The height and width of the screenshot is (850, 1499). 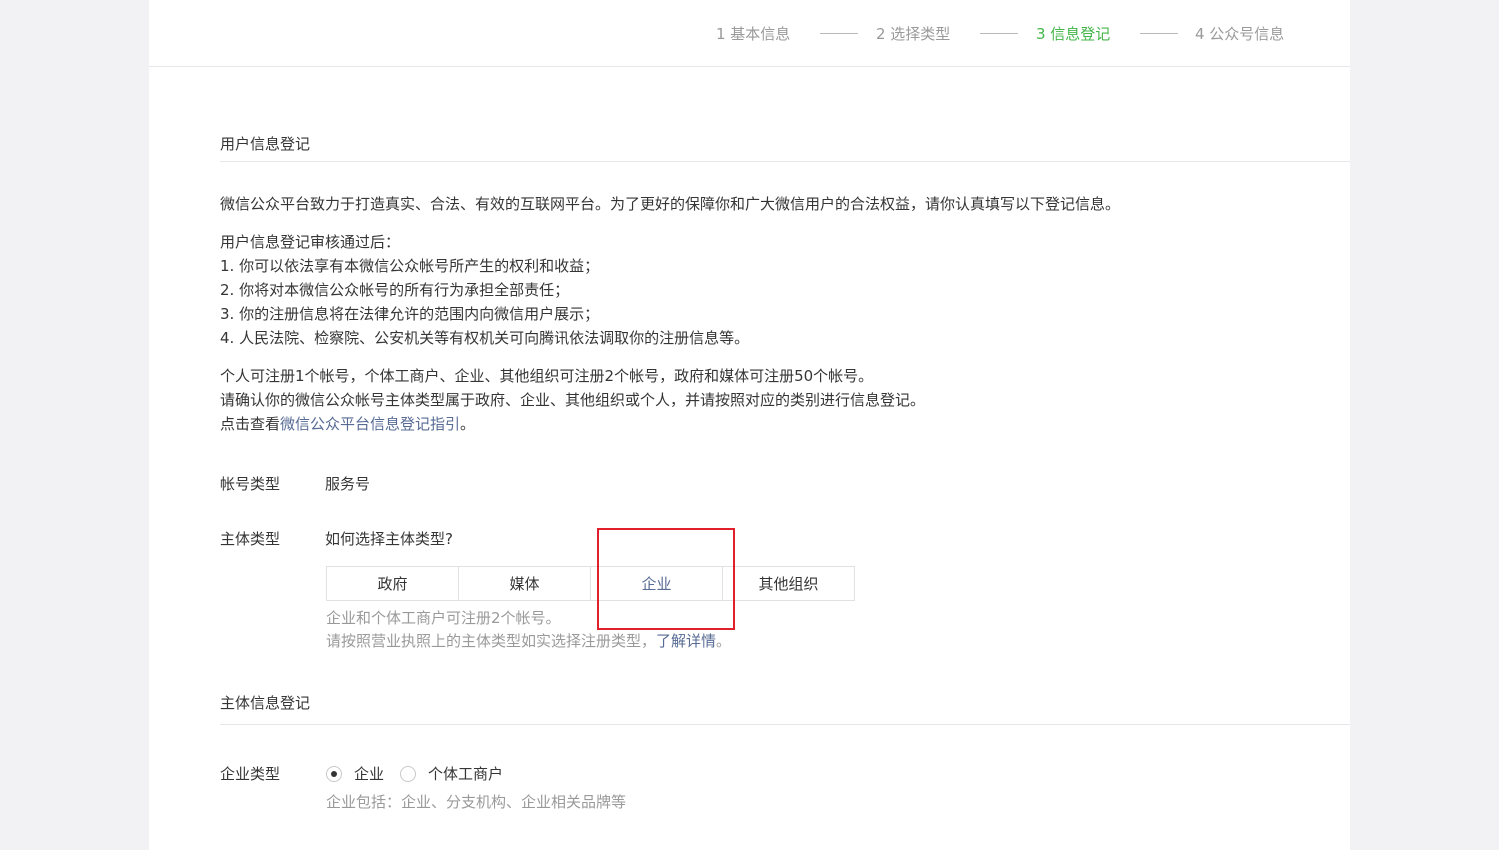 What do you see at coordinates (334, 773) in the screenshot?
I see `radio-checked-icon` at bounding box center [334, 773].